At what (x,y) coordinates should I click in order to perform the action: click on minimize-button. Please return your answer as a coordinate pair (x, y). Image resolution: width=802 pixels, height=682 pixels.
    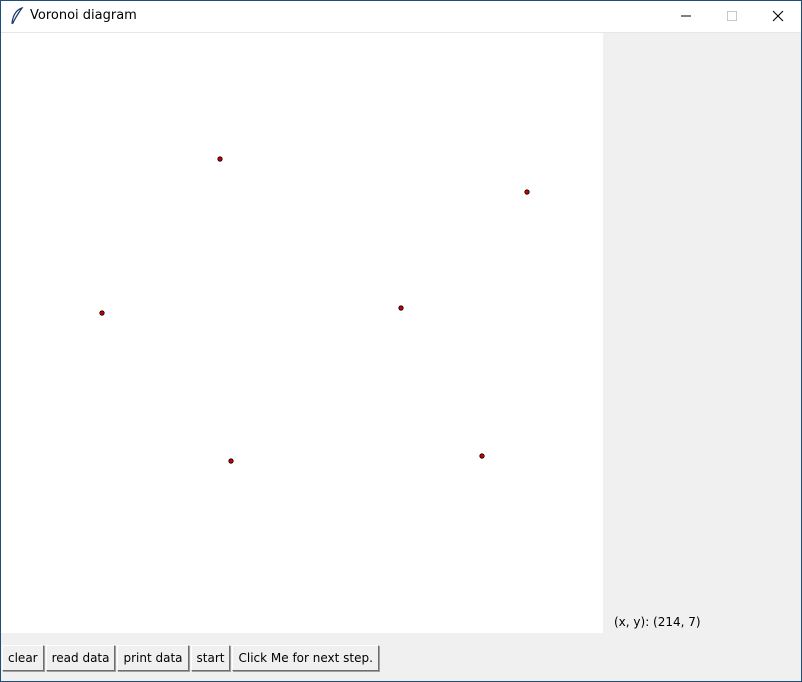
    Looking at the image, I should click on (686, 16).